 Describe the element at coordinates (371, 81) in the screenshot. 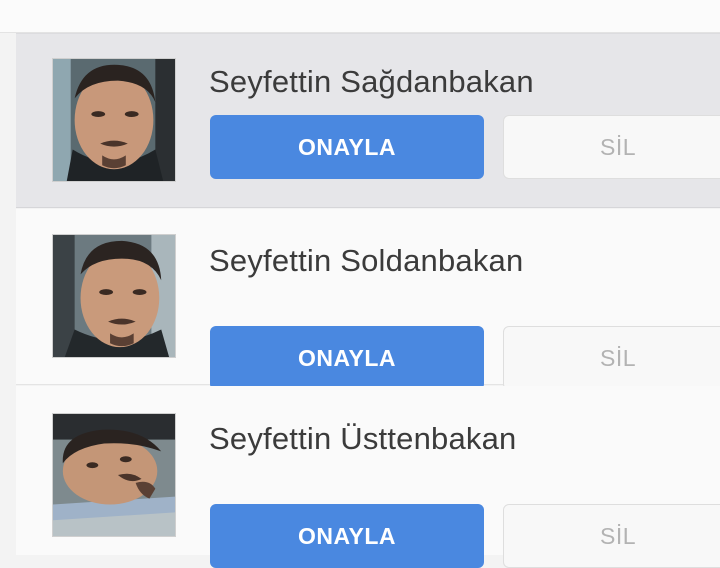

I see `requester-name: Seyfettin Sağdanbakan` at that location.